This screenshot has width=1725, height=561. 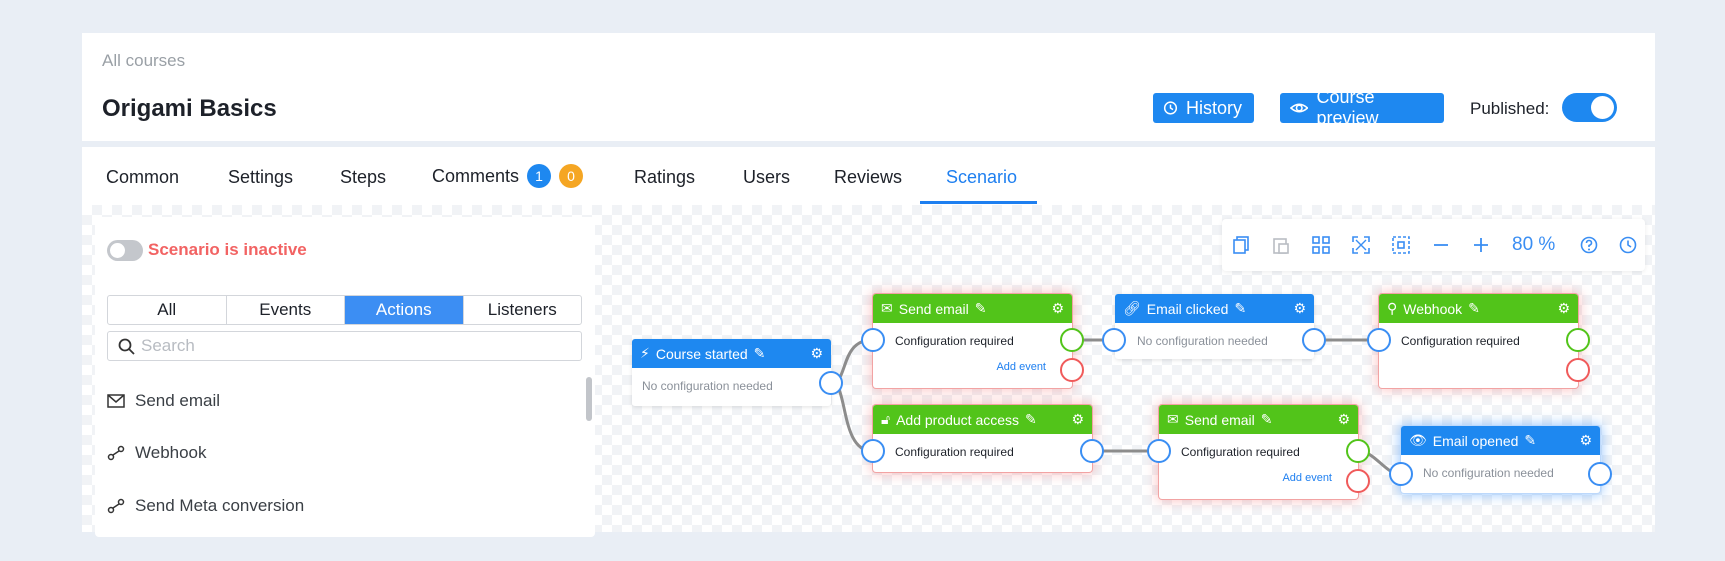 What do you see at coordinates (178, 400) in the screenshot?
I see `list-item-label: Send email` at bounding box center [178, 400].